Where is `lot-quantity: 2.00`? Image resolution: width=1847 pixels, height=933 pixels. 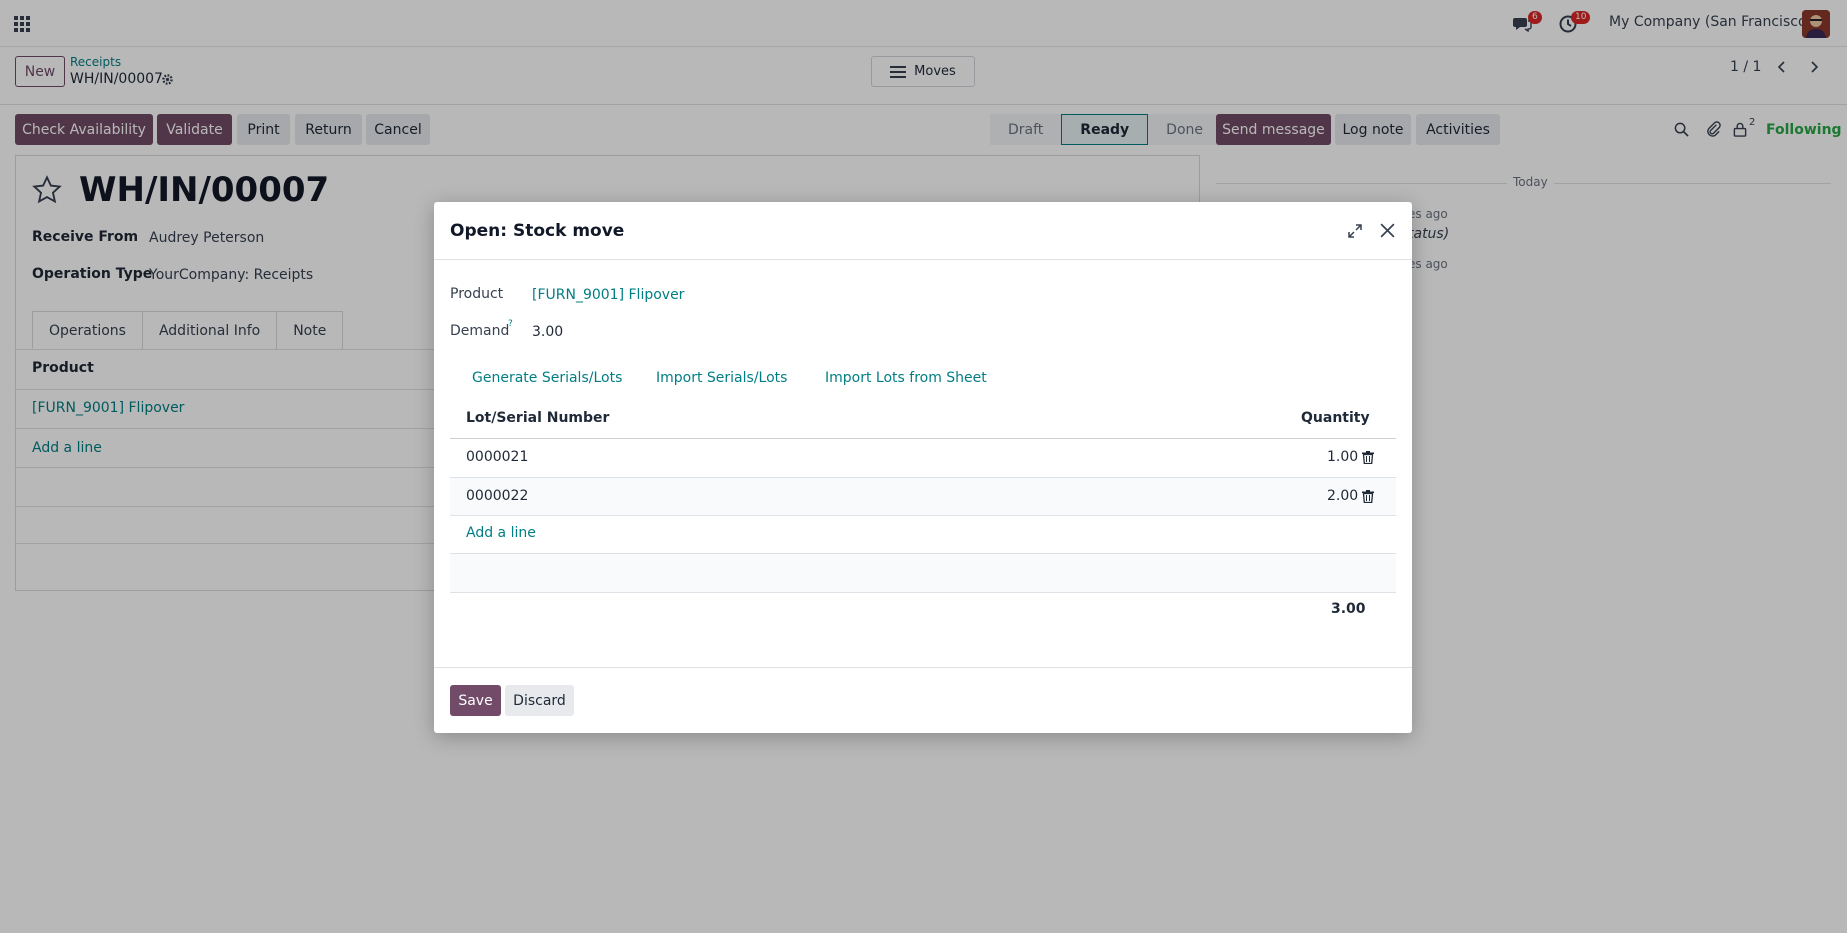
lot-quantity: 2.00 is located at coordinates (1343, 496).